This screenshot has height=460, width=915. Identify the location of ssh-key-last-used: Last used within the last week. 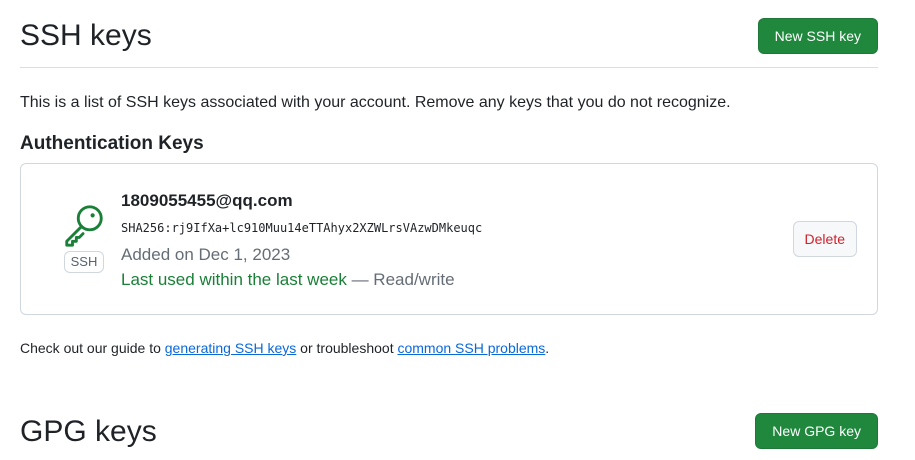
(234, 279).